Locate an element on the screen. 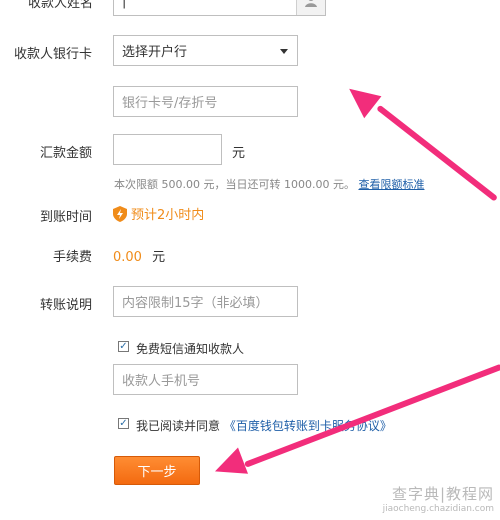 The height and width of the screenshot is (520, 500). limit-hint-row: 本次限额 500.00 元，当日还可转 1000.00 元。 查看限额标准 is located at coordinates (269, 184).